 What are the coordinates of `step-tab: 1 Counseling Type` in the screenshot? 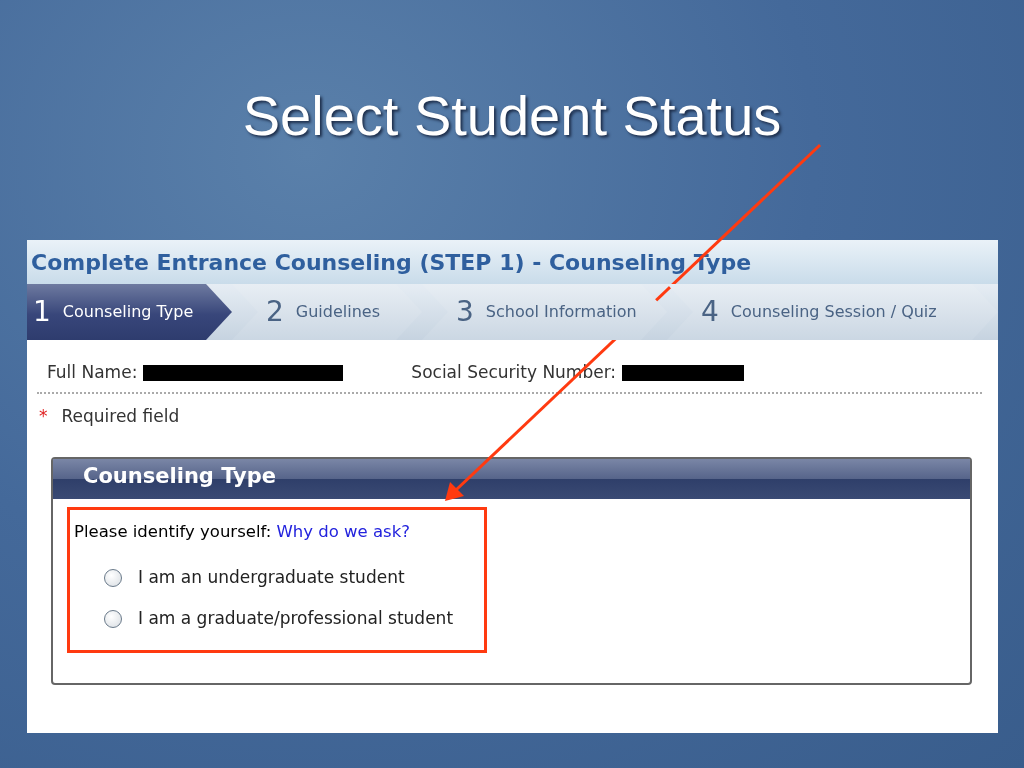 It's located at (129, 312).